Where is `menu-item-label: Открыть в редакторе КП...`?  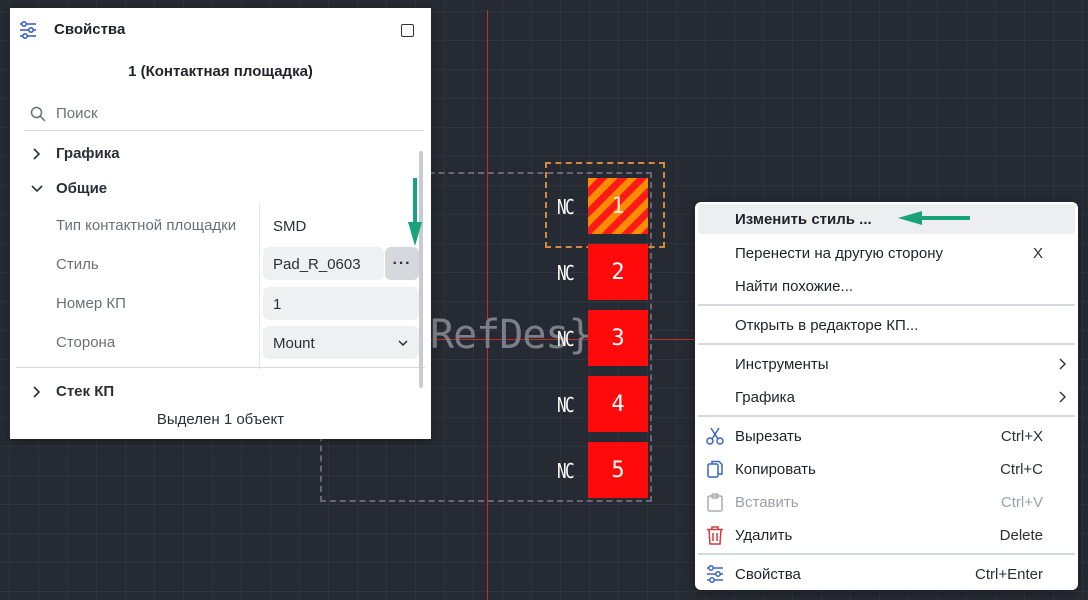 menu-item-label: Открыть в редакторе КП... is located at coordinates (827, 325).